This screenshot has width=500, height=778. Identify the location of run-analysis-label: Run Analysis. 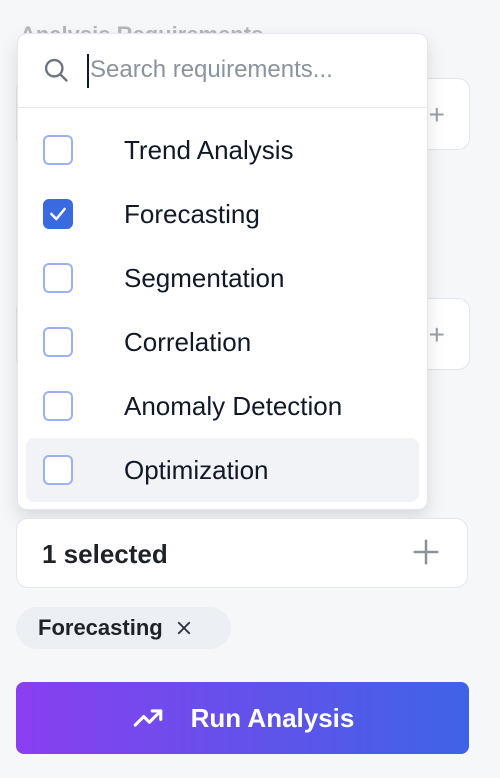
(272, 717).